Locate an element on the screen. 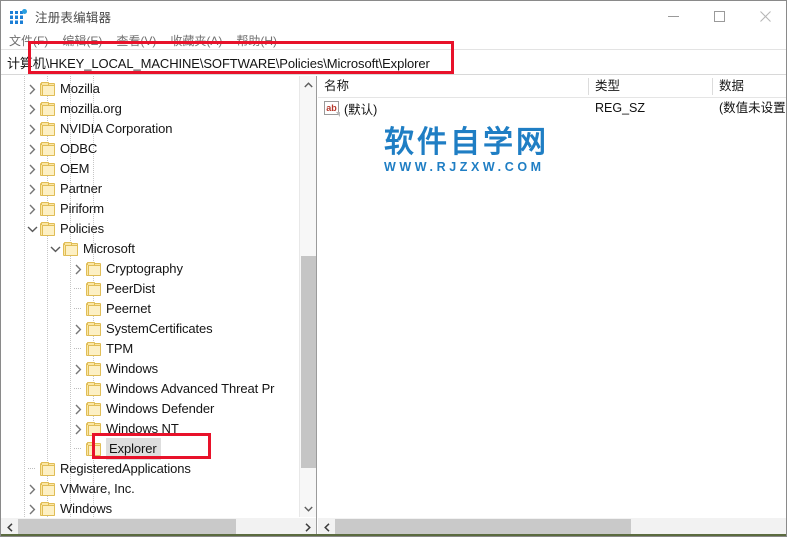  tree-item-oem: OEM is located at coordinates (150, 169).